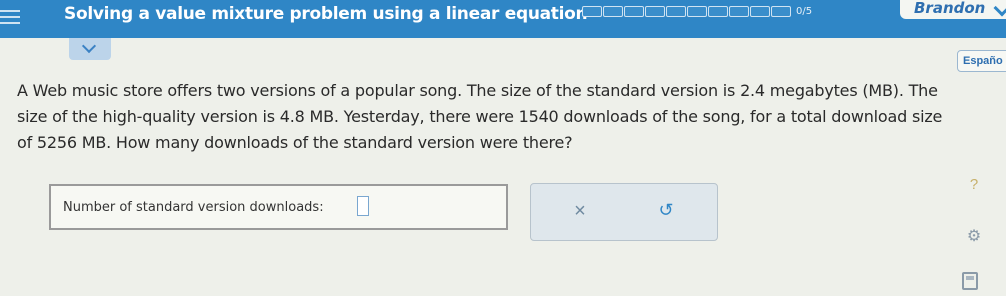 The height and width of the screenshot is (296, 1006). I want to click on clear-icon: ×, so click(580, 213).